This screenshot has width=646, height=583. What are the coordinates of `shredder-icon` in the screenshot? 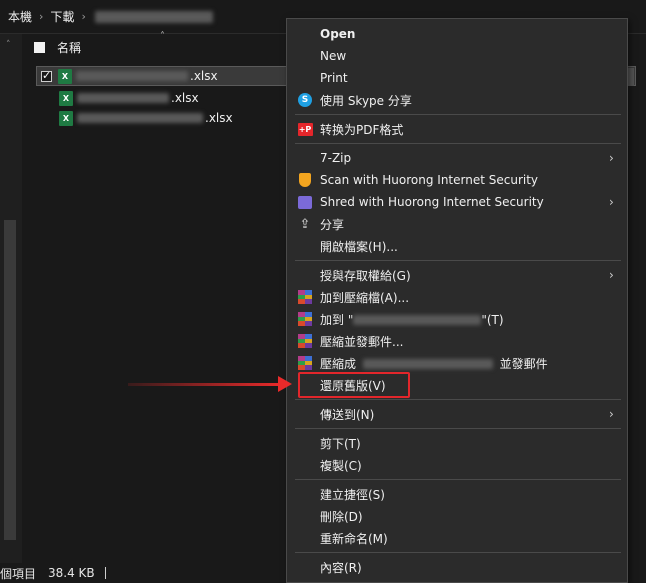 It's located at (305, 202).